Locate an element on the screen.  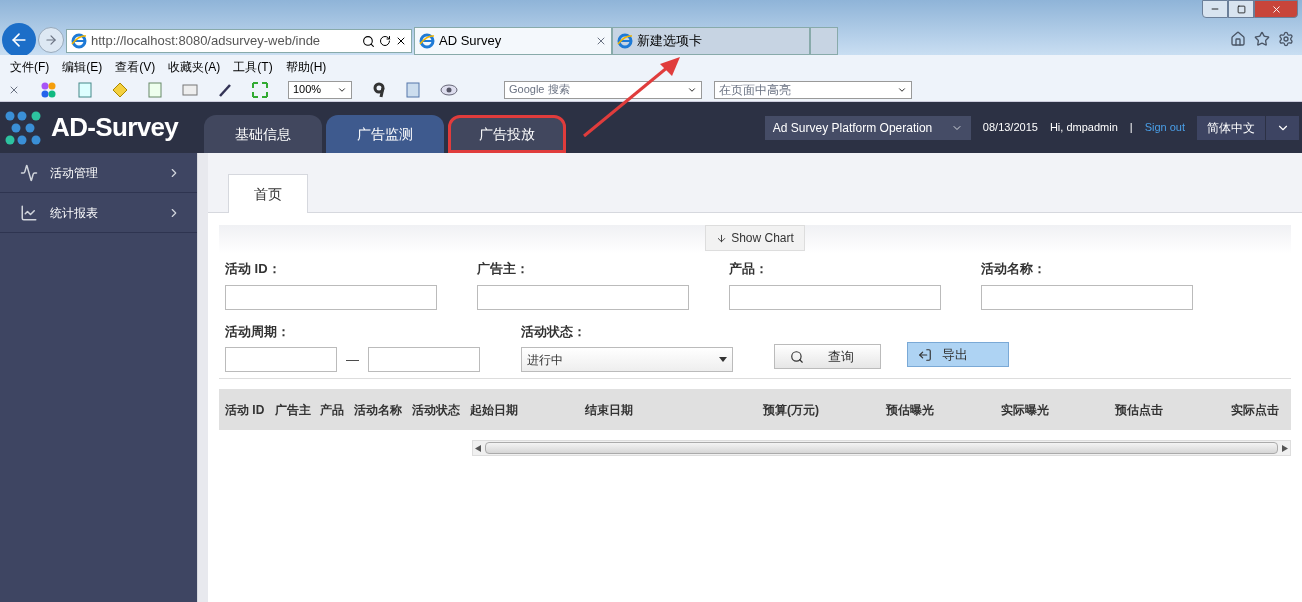
dropdown-caret-icon is located at coordinates (723, 359).